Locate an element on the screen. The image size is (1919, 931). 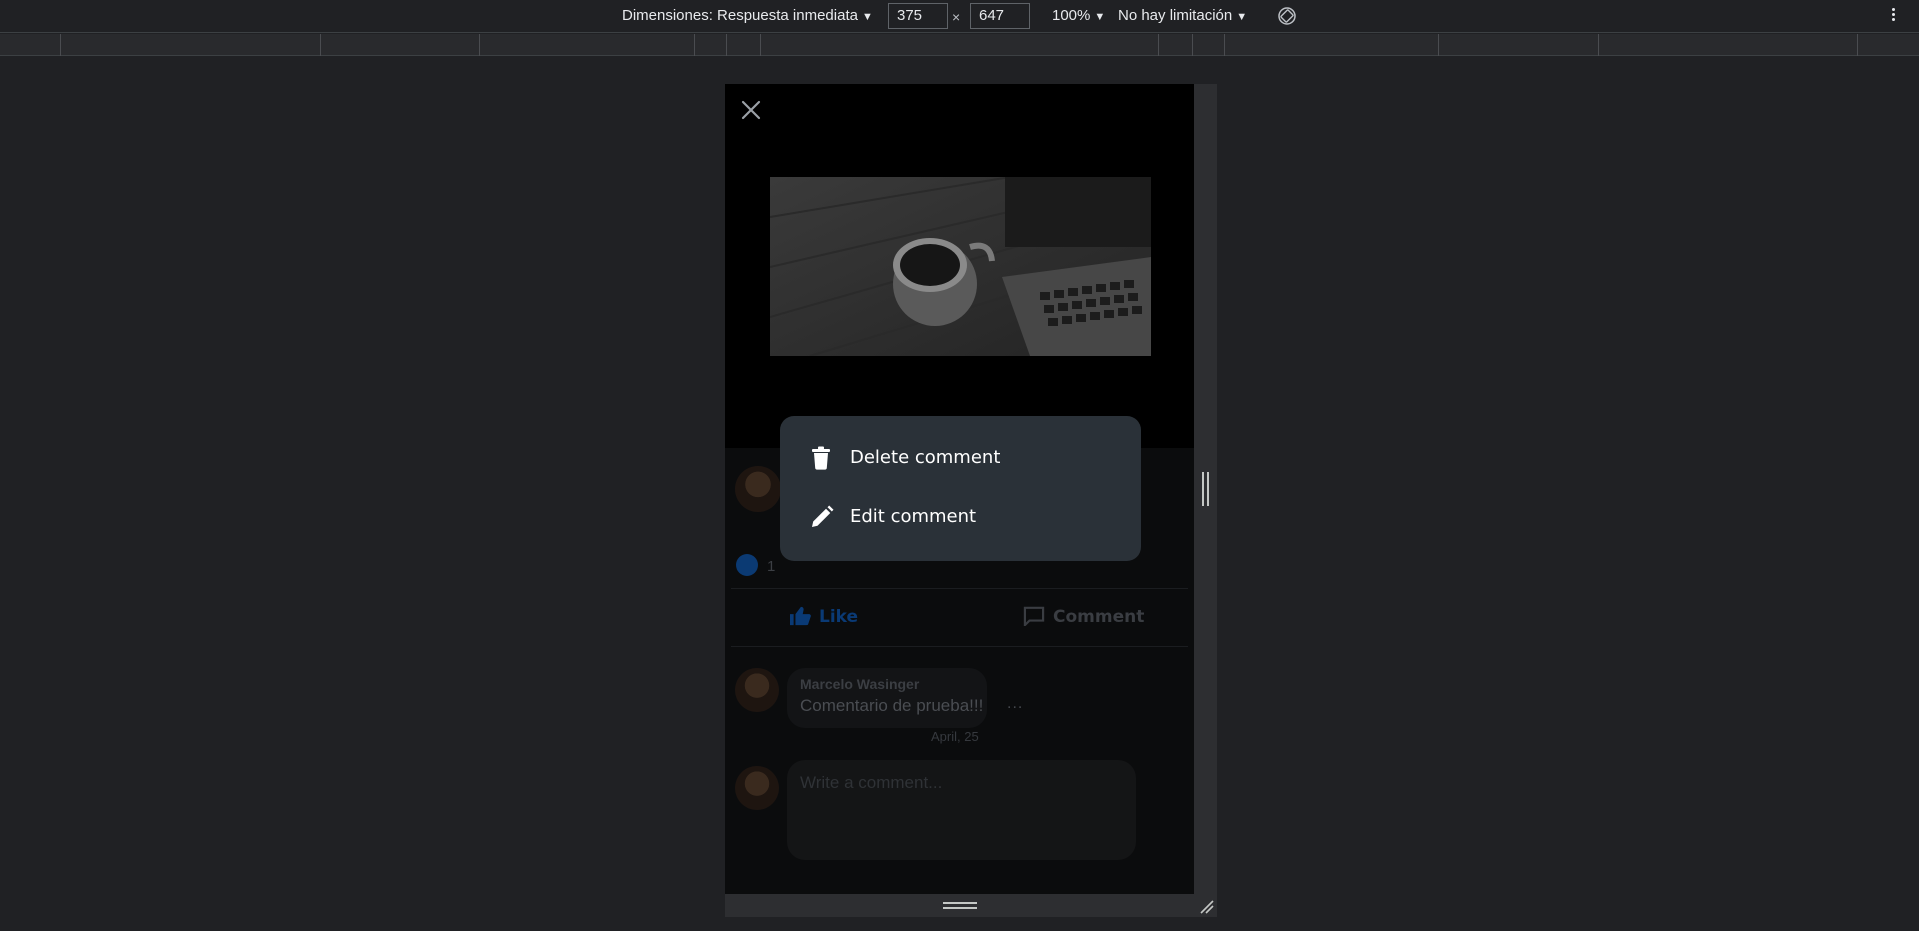
width-input: 375 is located at coordinates (918, 16).